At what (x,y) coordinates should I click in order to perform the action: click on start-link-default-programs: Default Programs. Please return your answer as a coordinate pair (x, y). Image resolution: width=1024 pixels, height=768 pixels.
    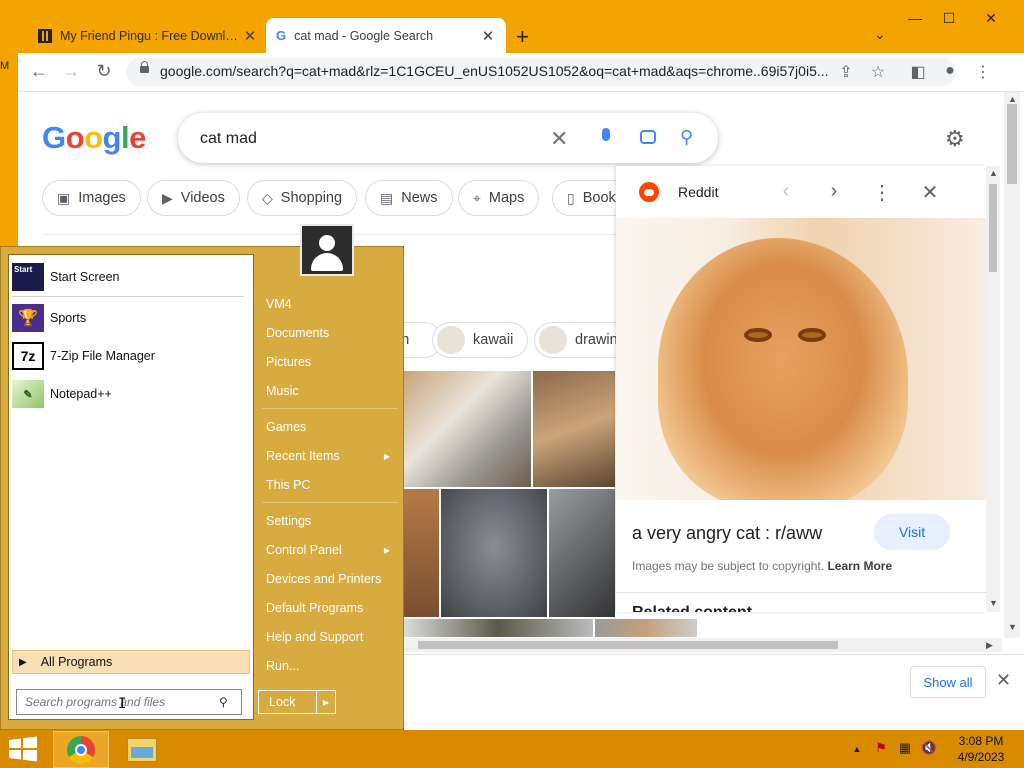
    Looking at the image, I should click on (328, 608).